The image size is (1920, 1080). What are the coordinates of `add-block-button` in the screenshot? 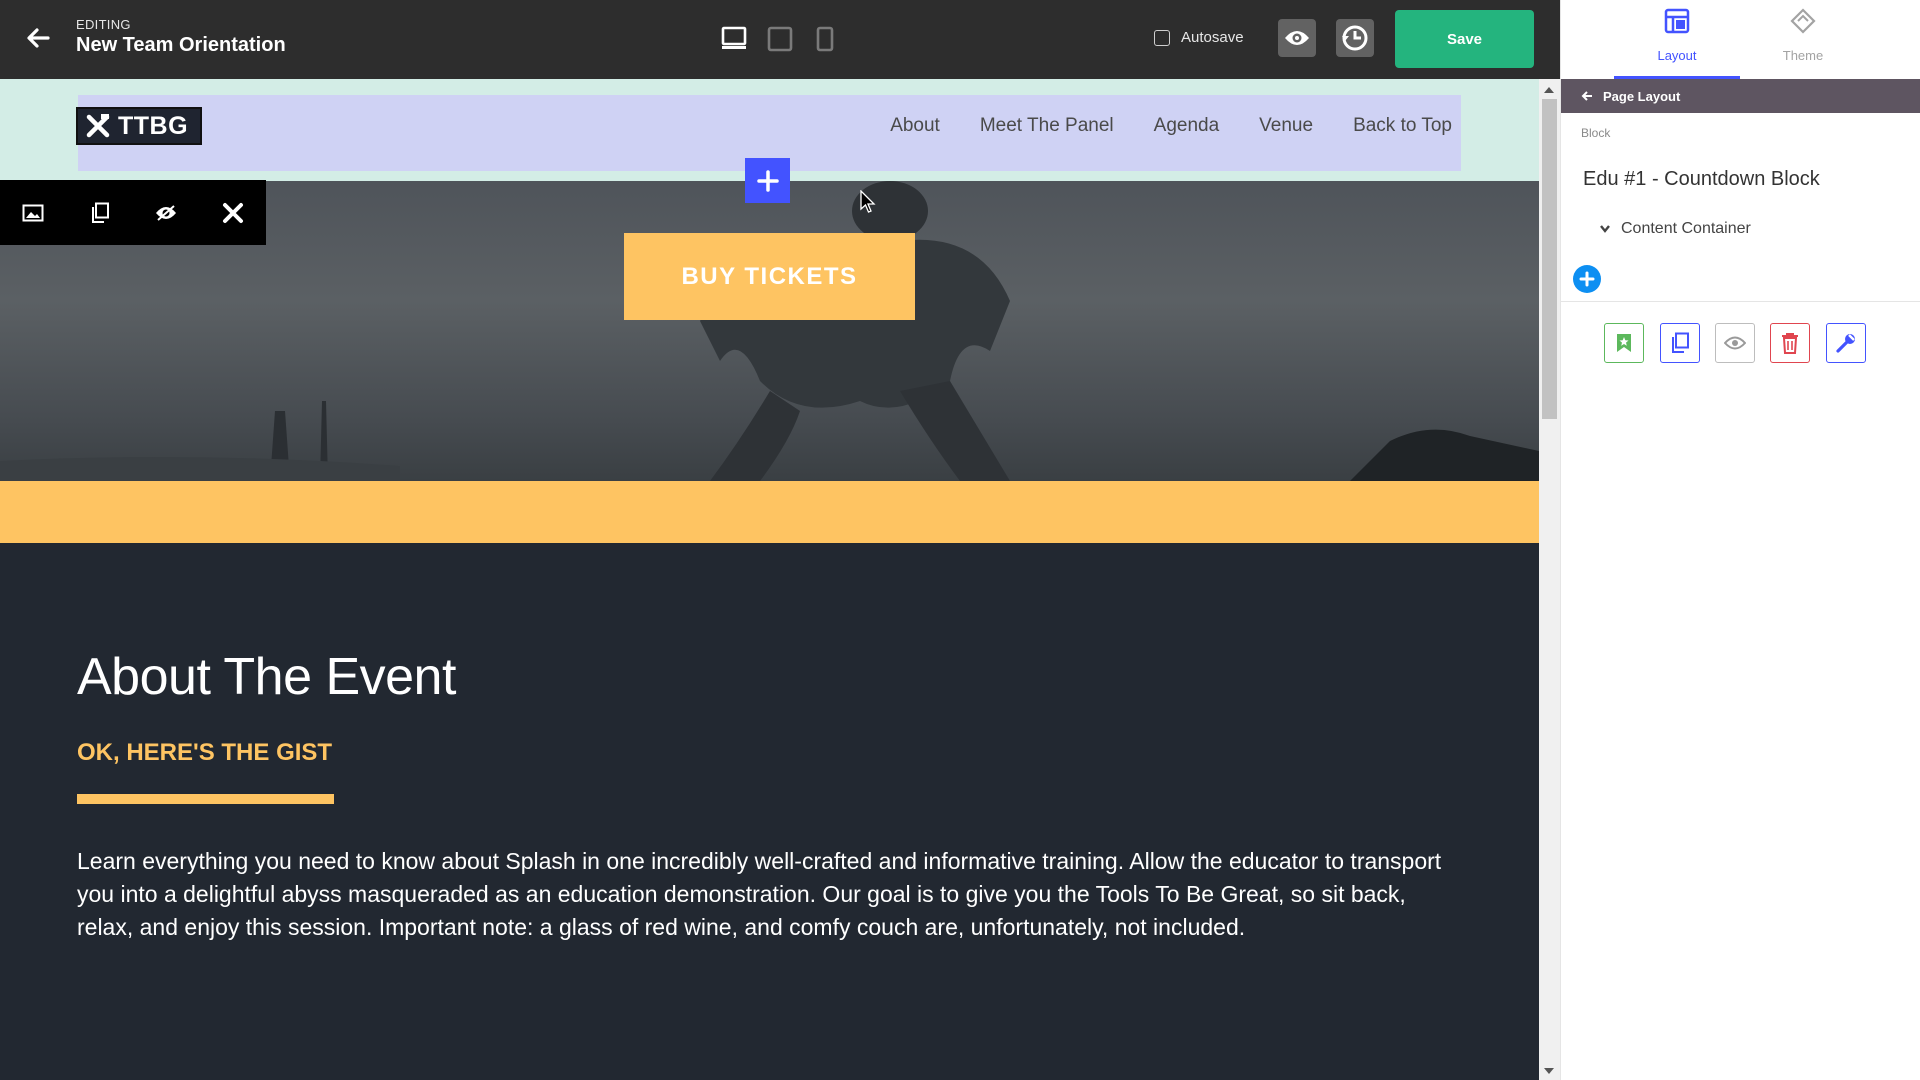 It's located at (767, 180).